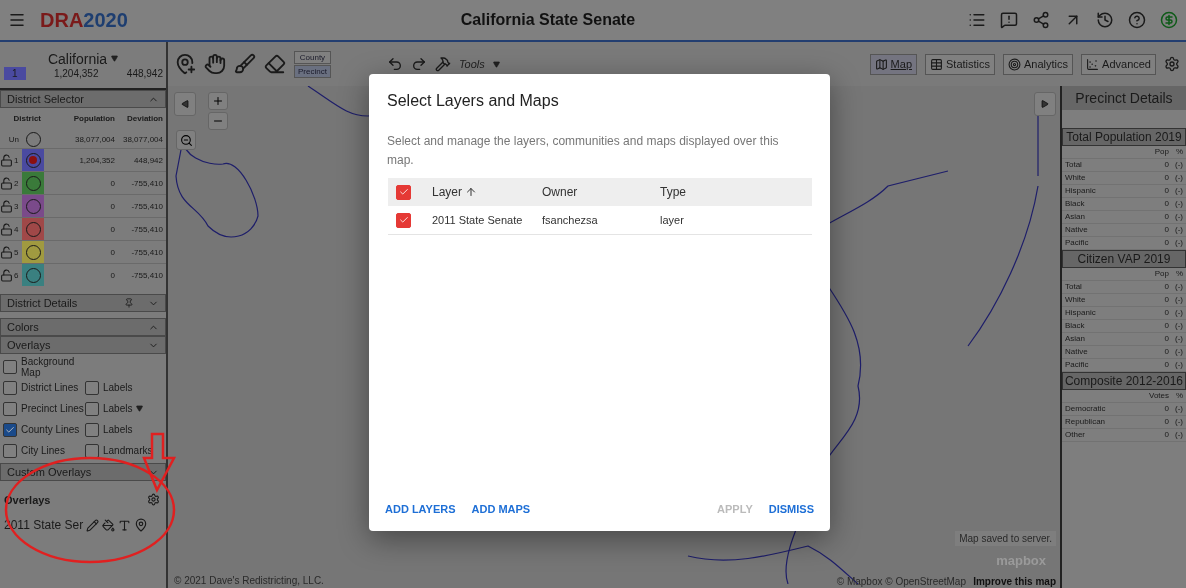  I want to click on table-cell-text: Un, so click(13, 139).